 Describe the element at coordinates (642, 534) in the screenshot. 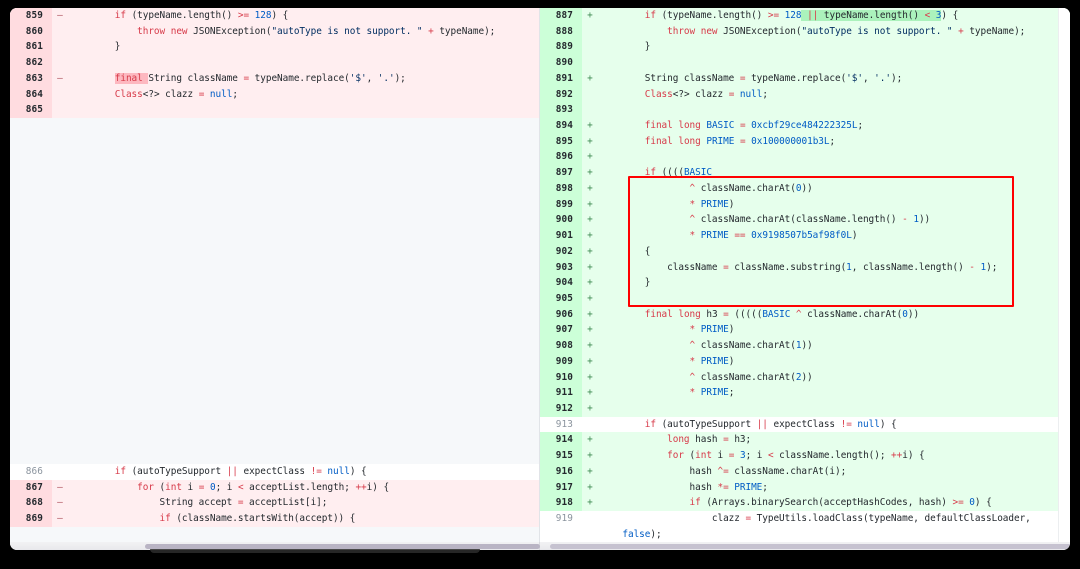

I see `code-text: false);` at that location.